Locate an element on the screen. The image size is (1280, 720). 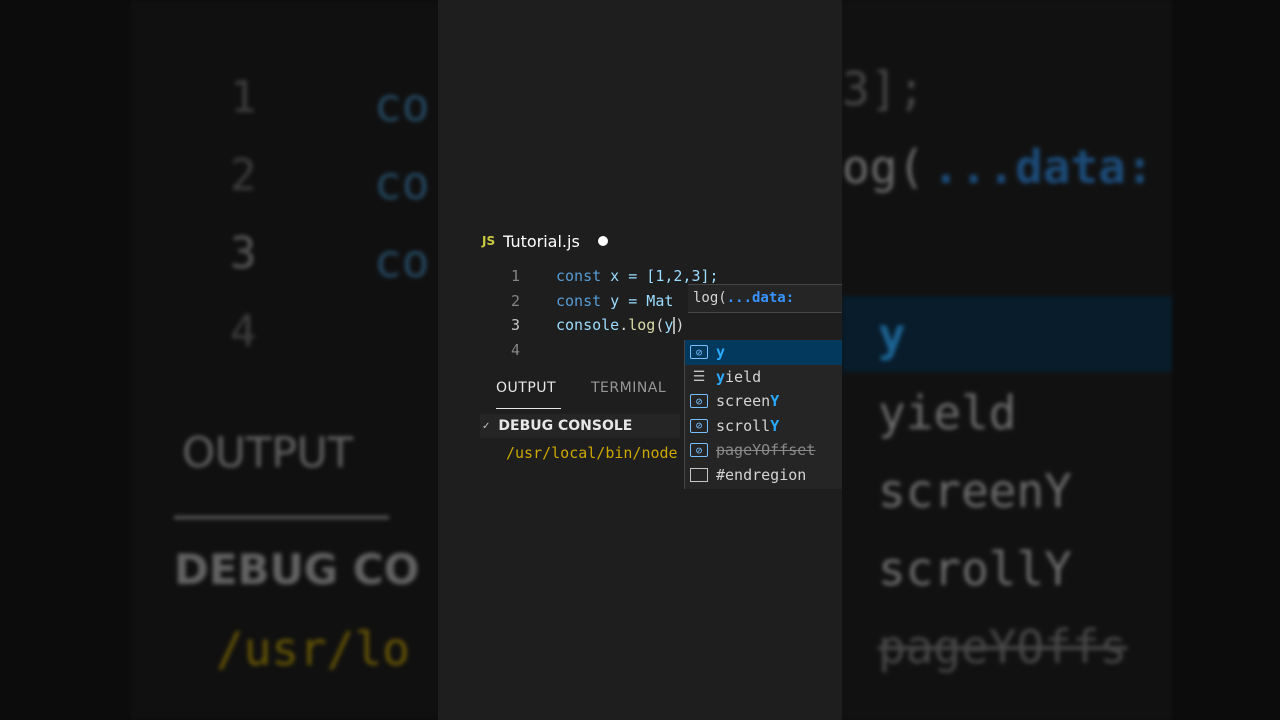
hint-prefix: log( is located at coordinates (710, 298).